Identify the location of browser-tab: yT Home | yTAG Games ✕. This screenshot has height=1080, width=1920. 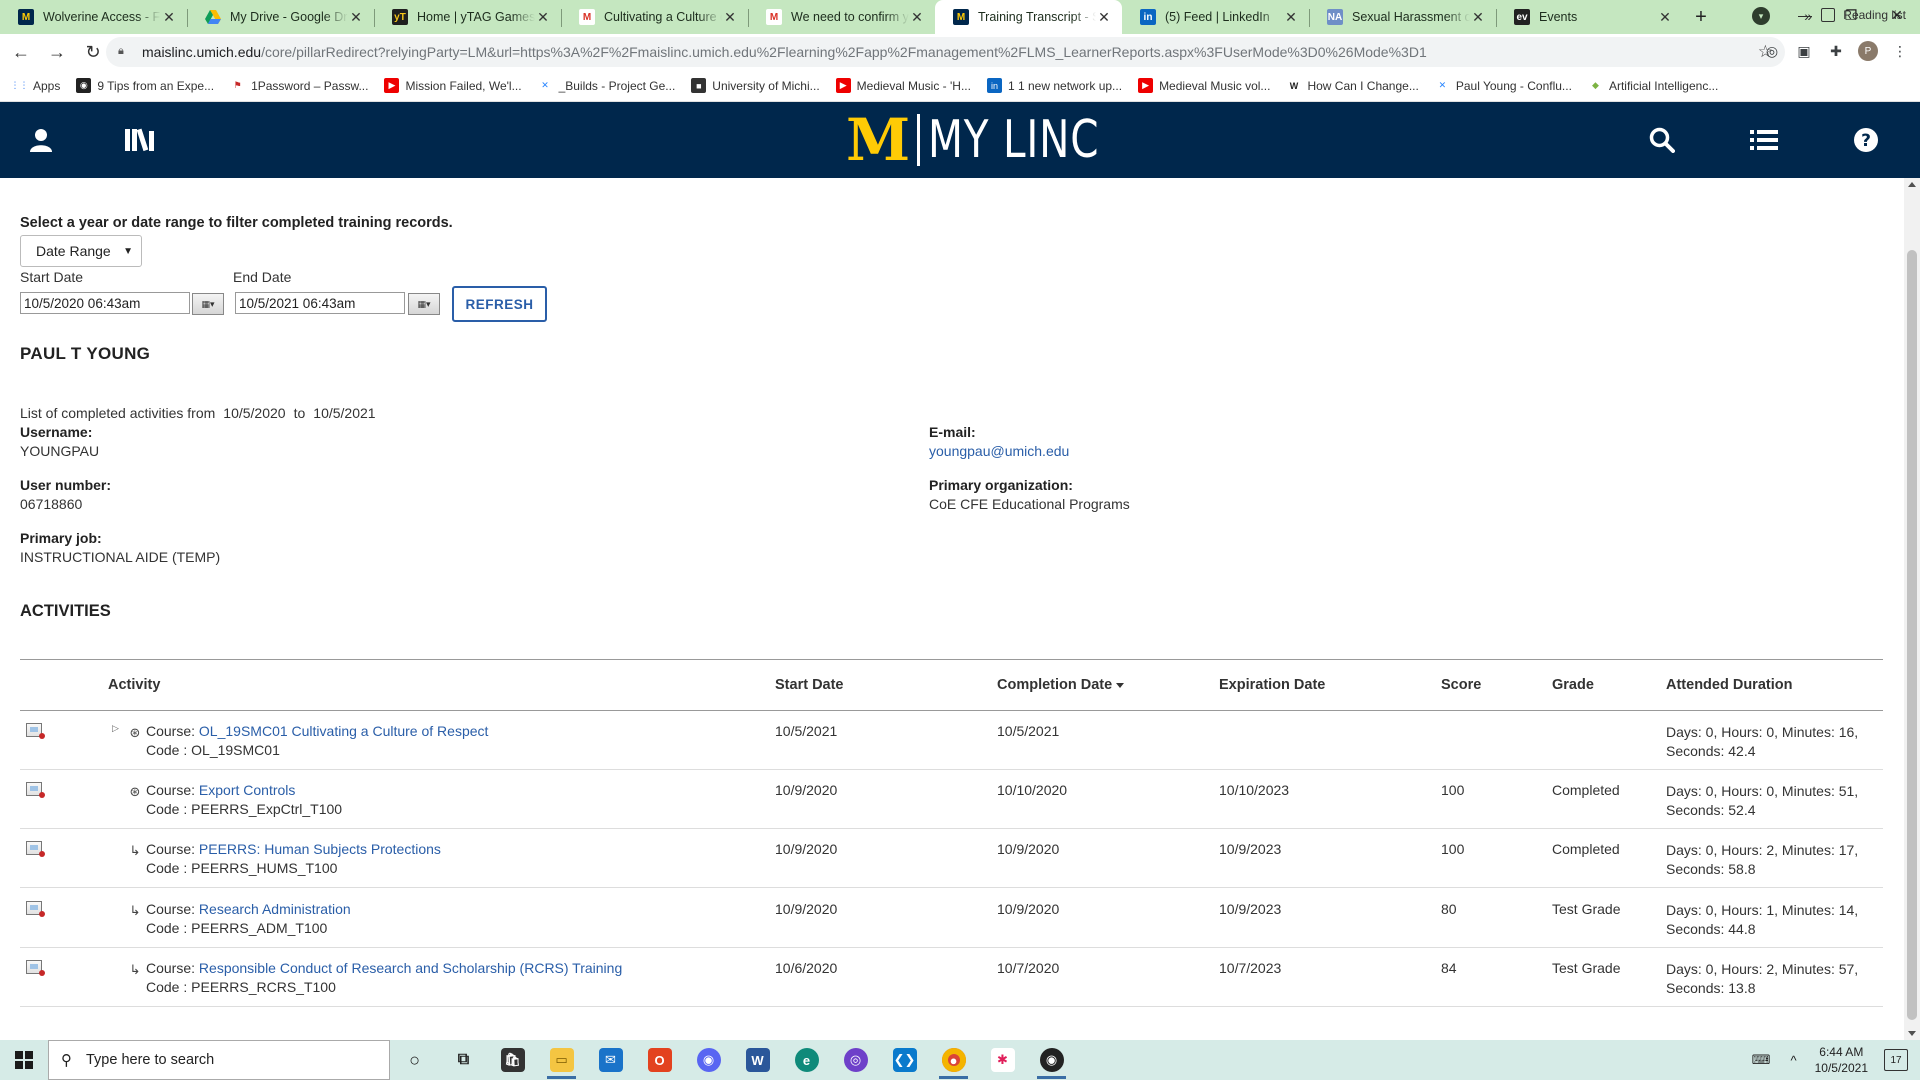
(467, 17).